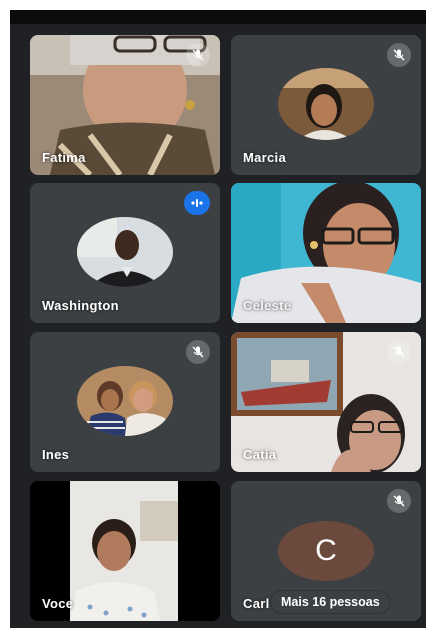  I want to click on participant-tile-marcia: Marcia, so click(326, 105).